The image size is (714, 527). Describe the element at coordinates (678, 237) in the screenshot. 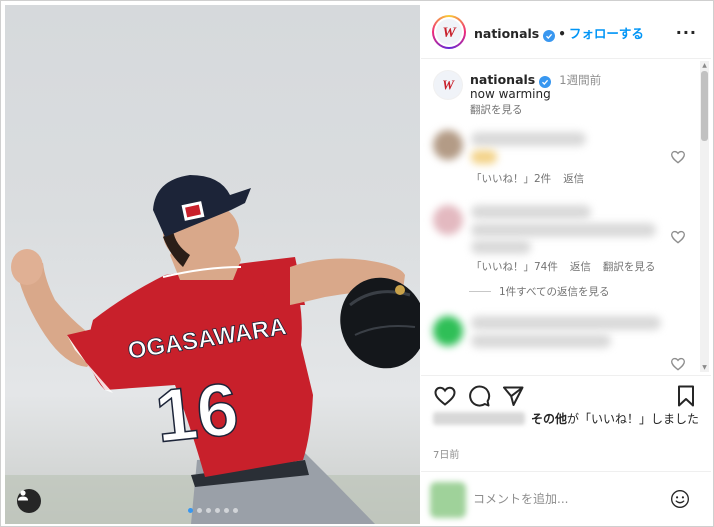

I see `comment-2-like-icon` at that location.